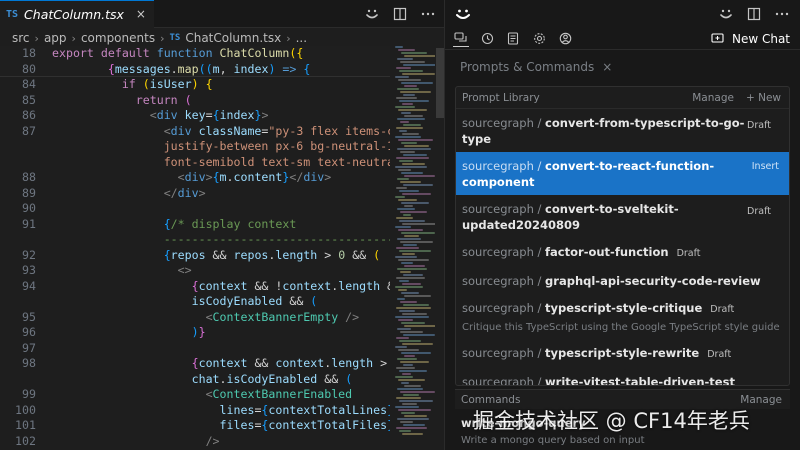 This screenshot has height=450, width=800. I want to click on line-number: 80, so click(29, 68).